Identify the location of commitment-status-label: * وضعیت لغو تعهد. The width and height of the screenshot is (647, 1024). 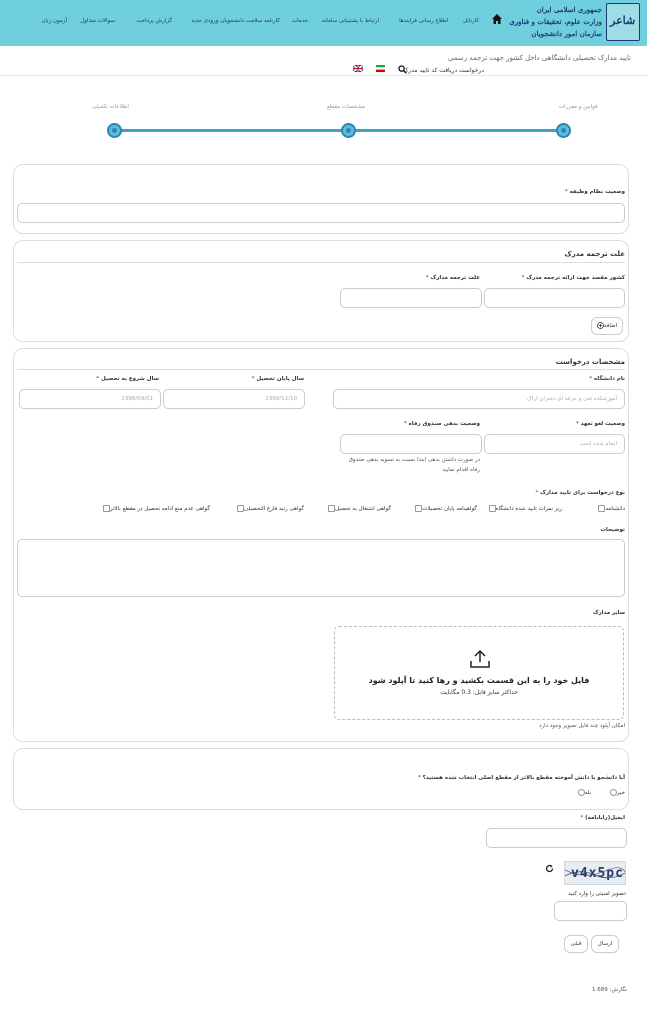
(600, 424).